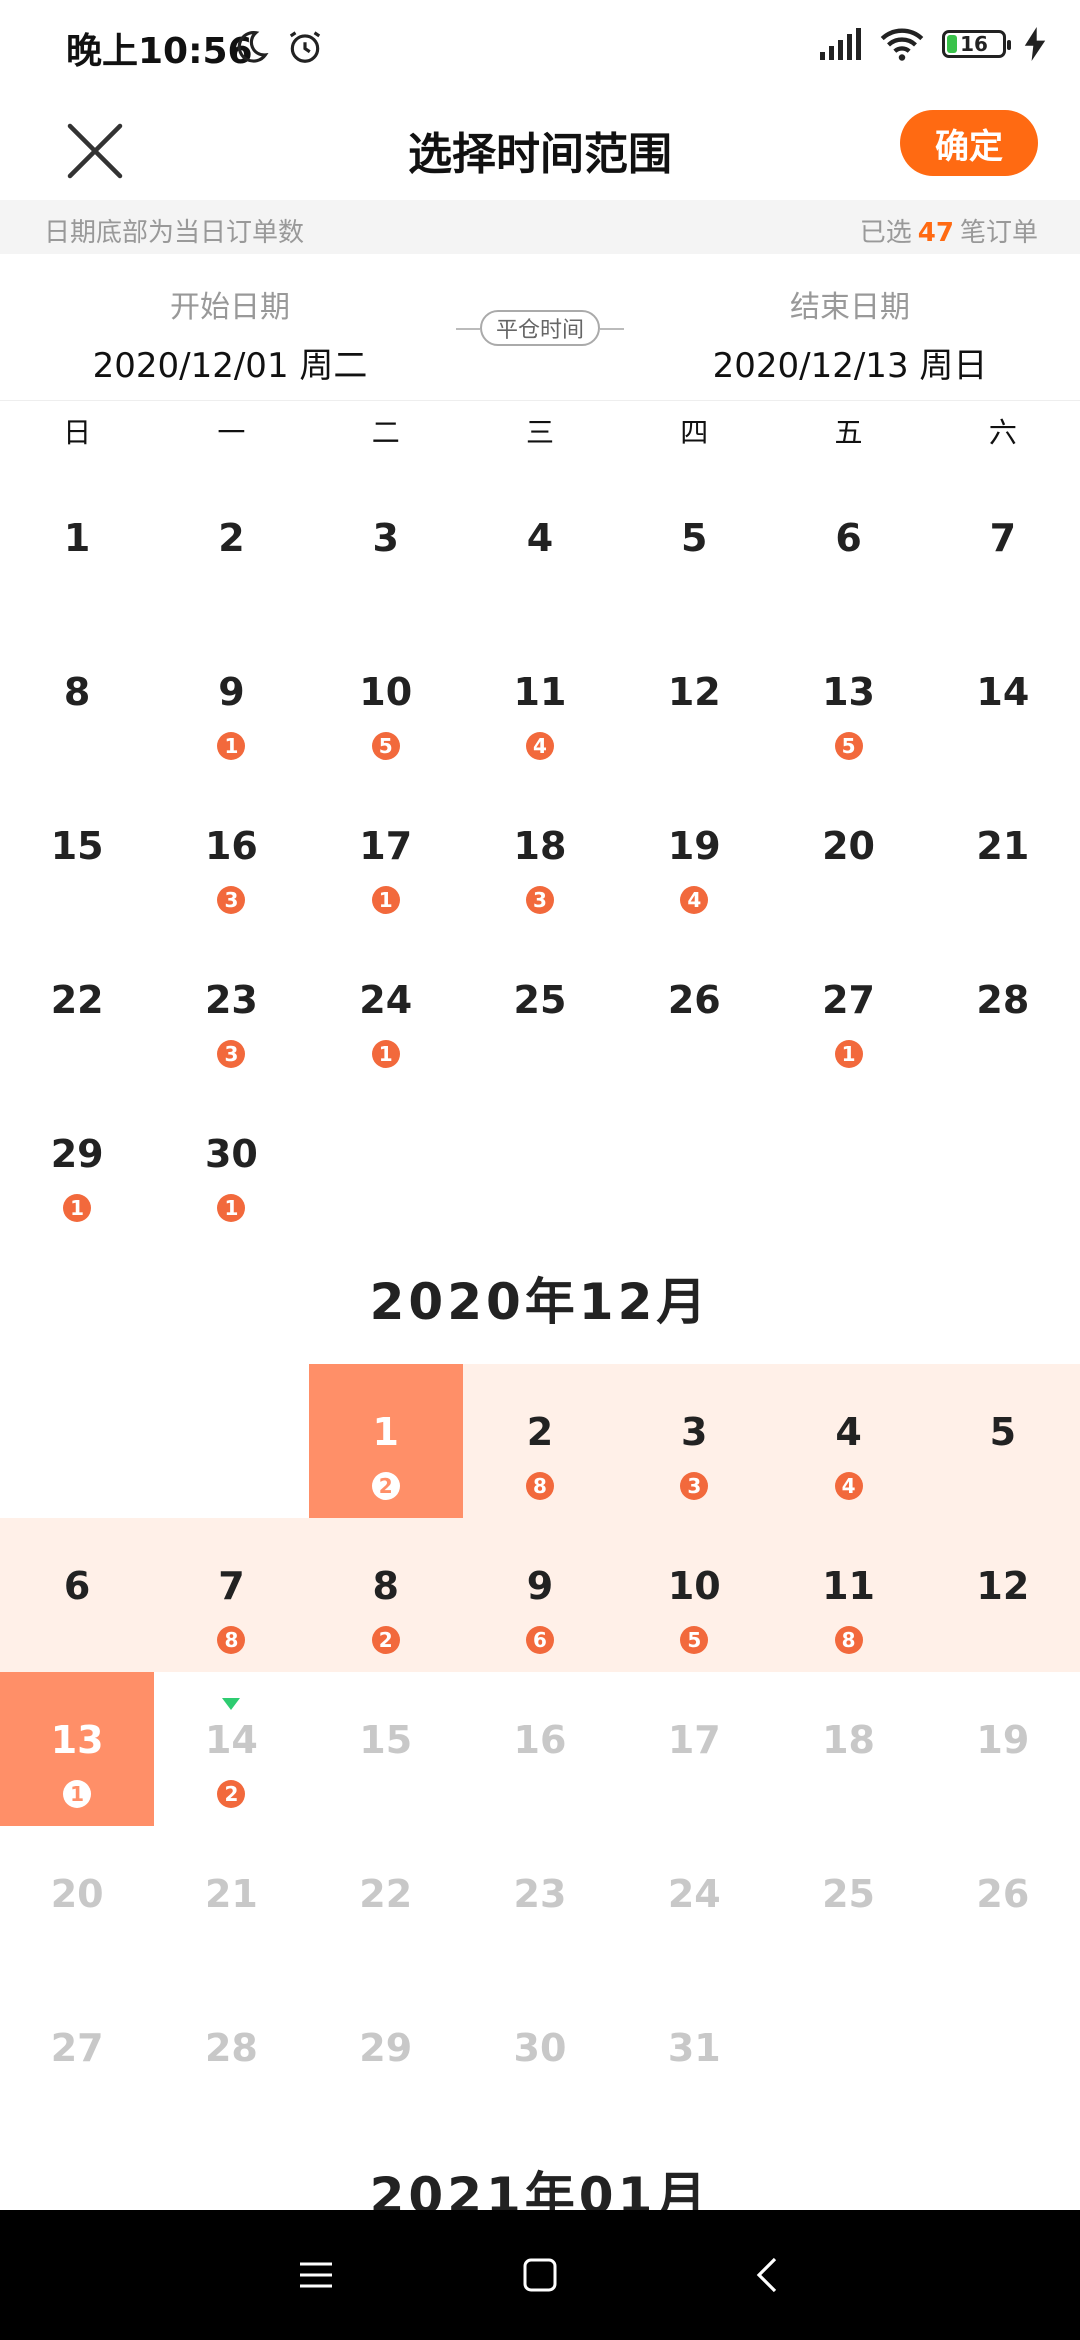 The image size is (1080, 2340). Describe the element at coordinates (540, 1432) in the screenshot. I see `day-number: 2` at that location.